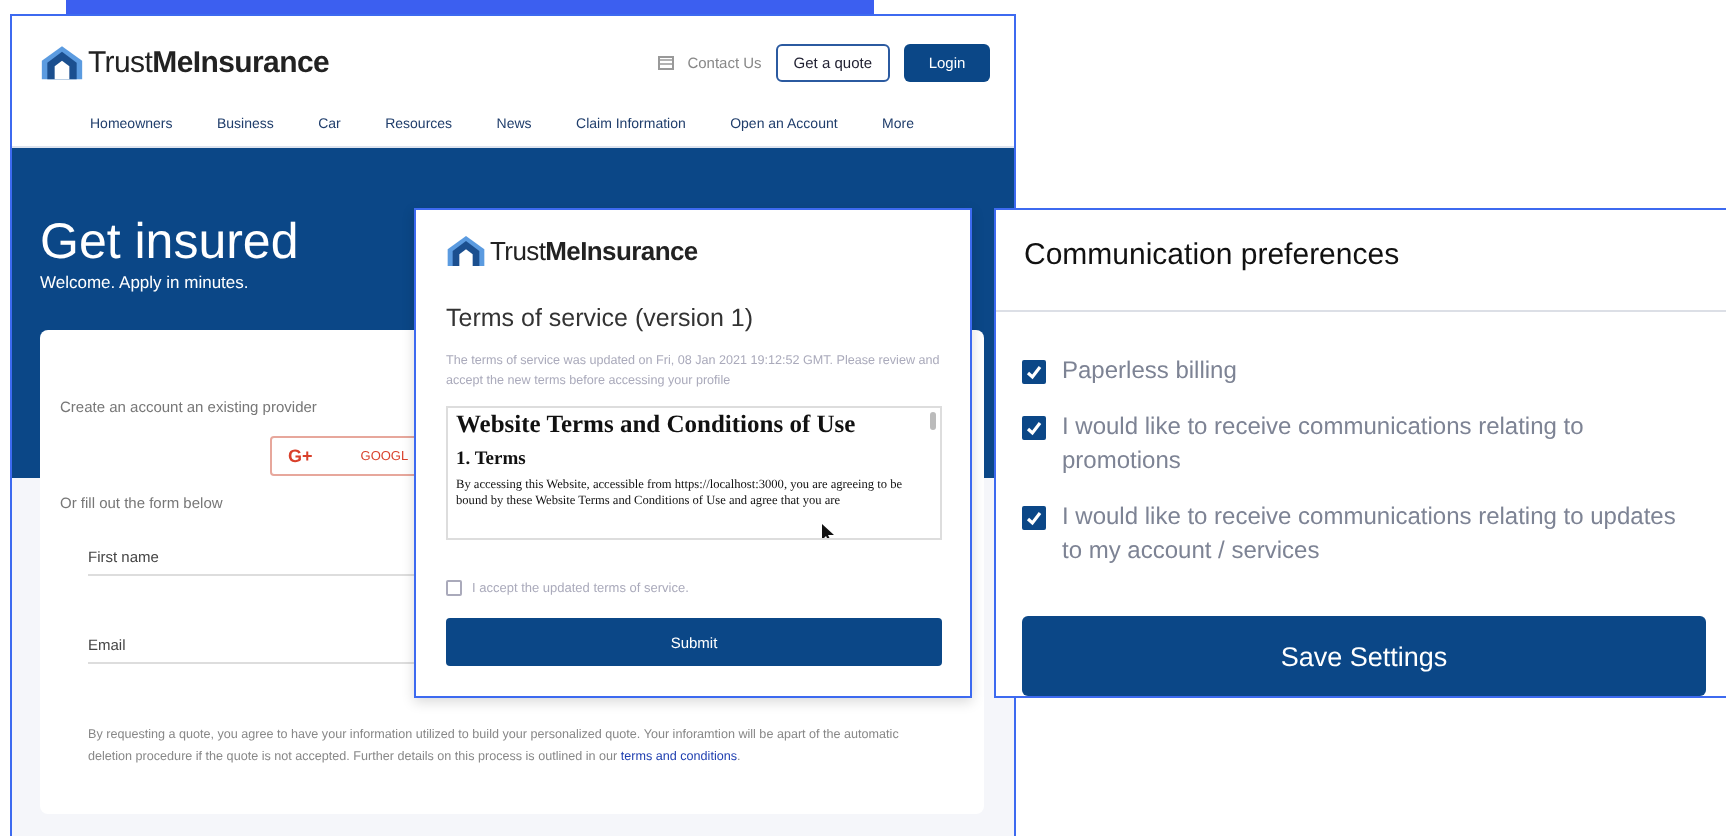 Image resolution: width=1726 pixels, height=836 pixels. What do you see at coordinates (169, 242) in the screenshot?
I see `hero-title: Get insured` at bounding box center [169, 242].